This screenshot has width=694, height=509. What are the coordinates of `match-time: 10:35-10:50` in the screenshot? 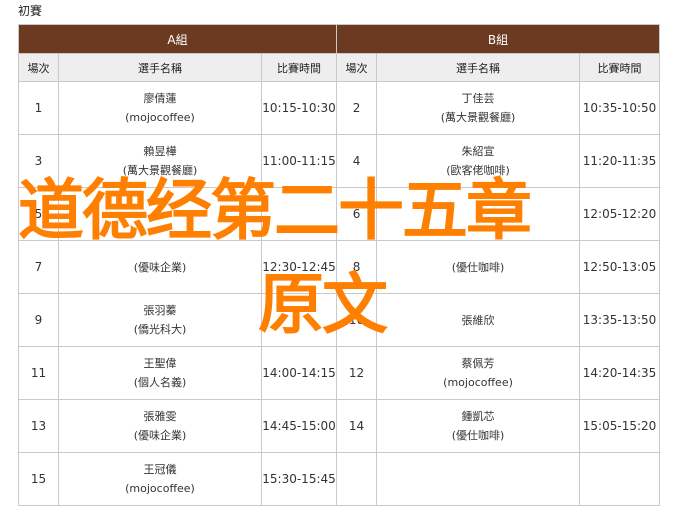 It's located at (620, 108).